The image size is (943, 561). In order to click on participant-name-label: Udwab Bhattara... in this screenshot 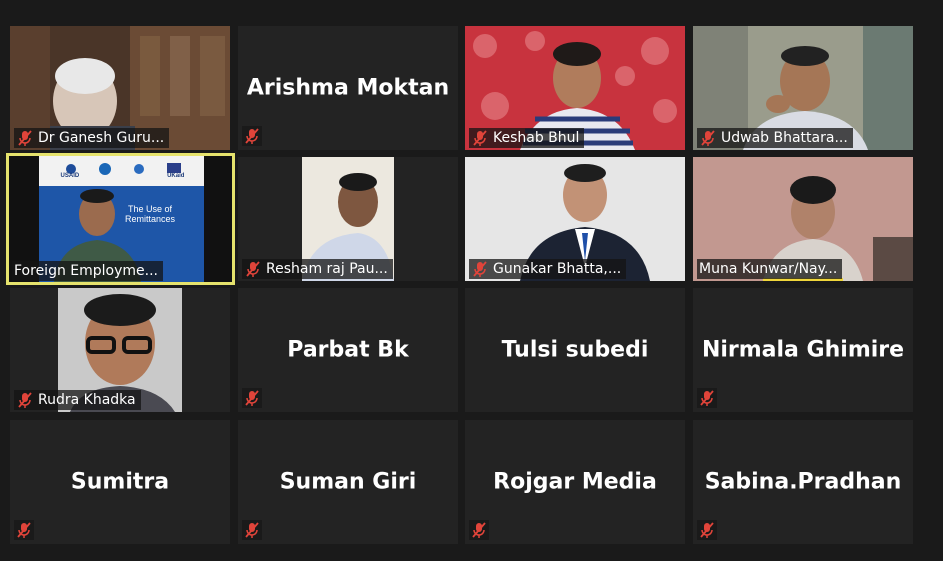, I will do `click(775, 138)`.